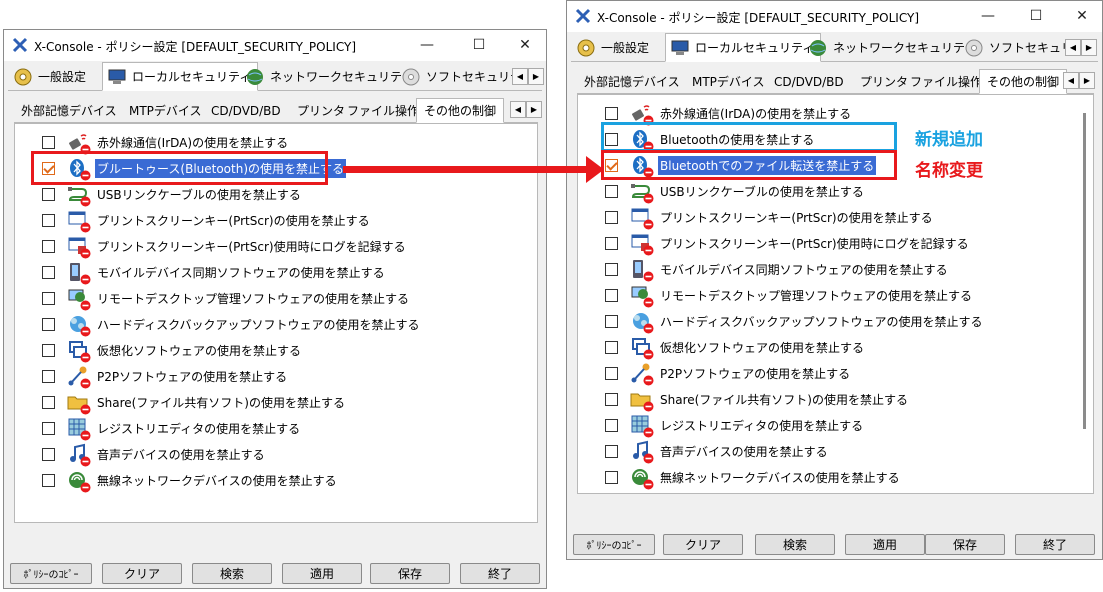 The height and width of the screenshot is (592, 1103). I want to click on item-label: USBリンクケーブルの使用を禁止する, so click(199, 194).